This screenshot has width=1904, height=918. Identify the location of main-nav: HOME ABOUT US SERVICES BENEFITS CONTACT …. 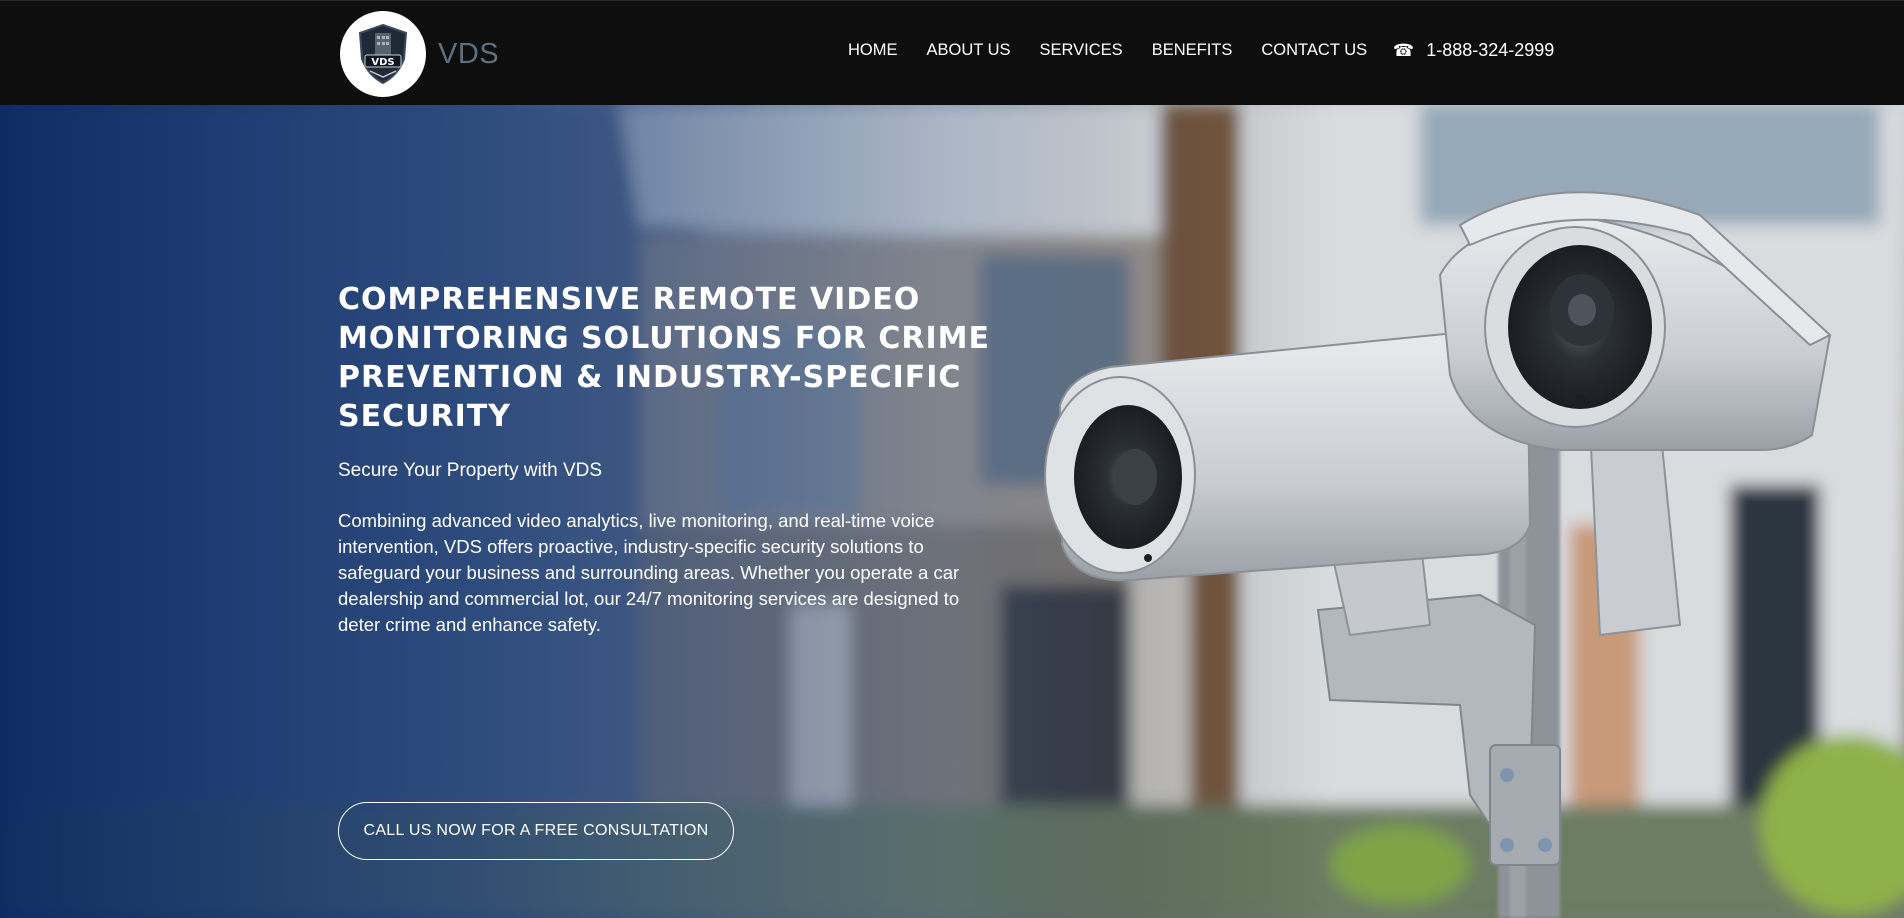
(1122, 50).